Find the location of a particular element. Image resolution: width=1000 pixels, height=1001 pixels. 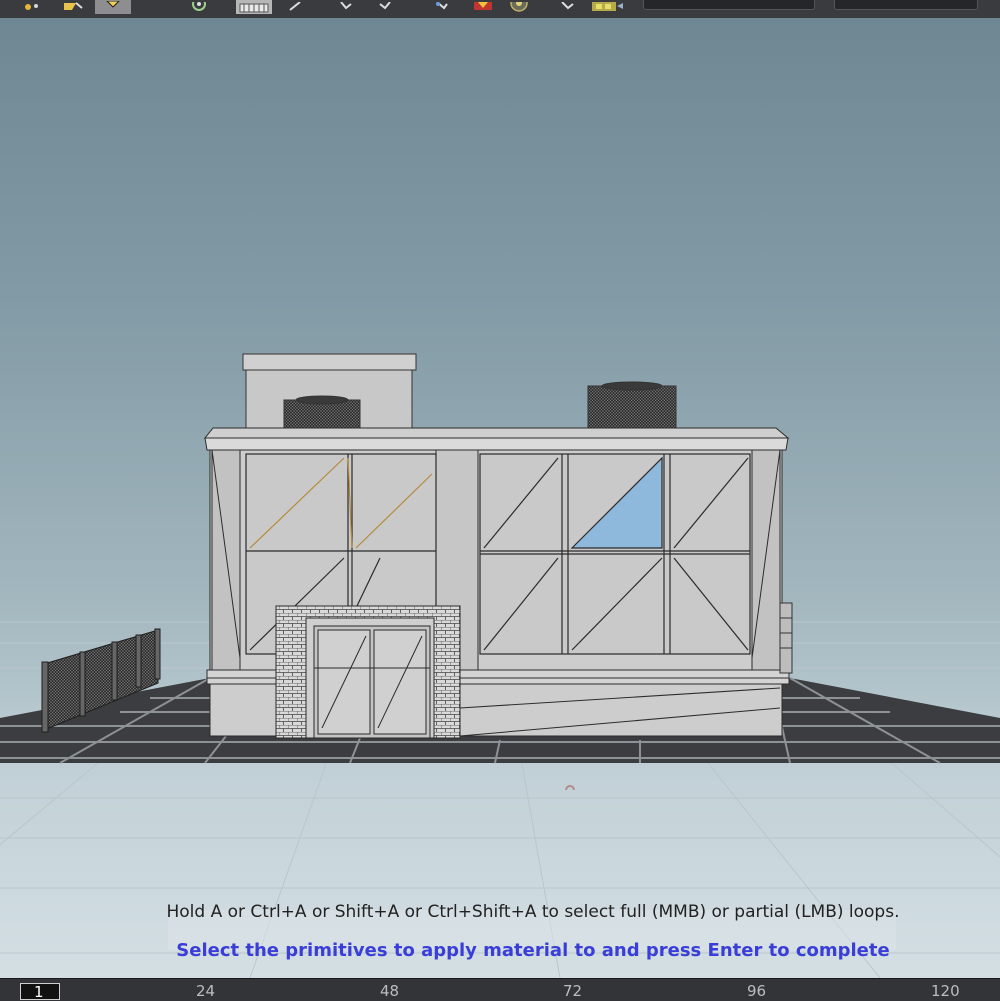

select-edges-icon is located at coordinates (72, 6).